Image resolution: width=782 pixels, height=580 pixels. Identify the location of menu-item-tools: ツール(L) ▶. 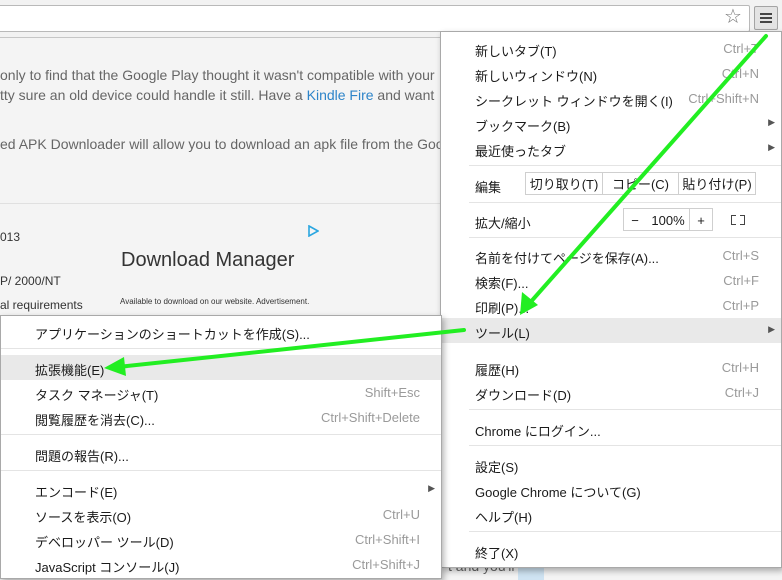
(611, 330).